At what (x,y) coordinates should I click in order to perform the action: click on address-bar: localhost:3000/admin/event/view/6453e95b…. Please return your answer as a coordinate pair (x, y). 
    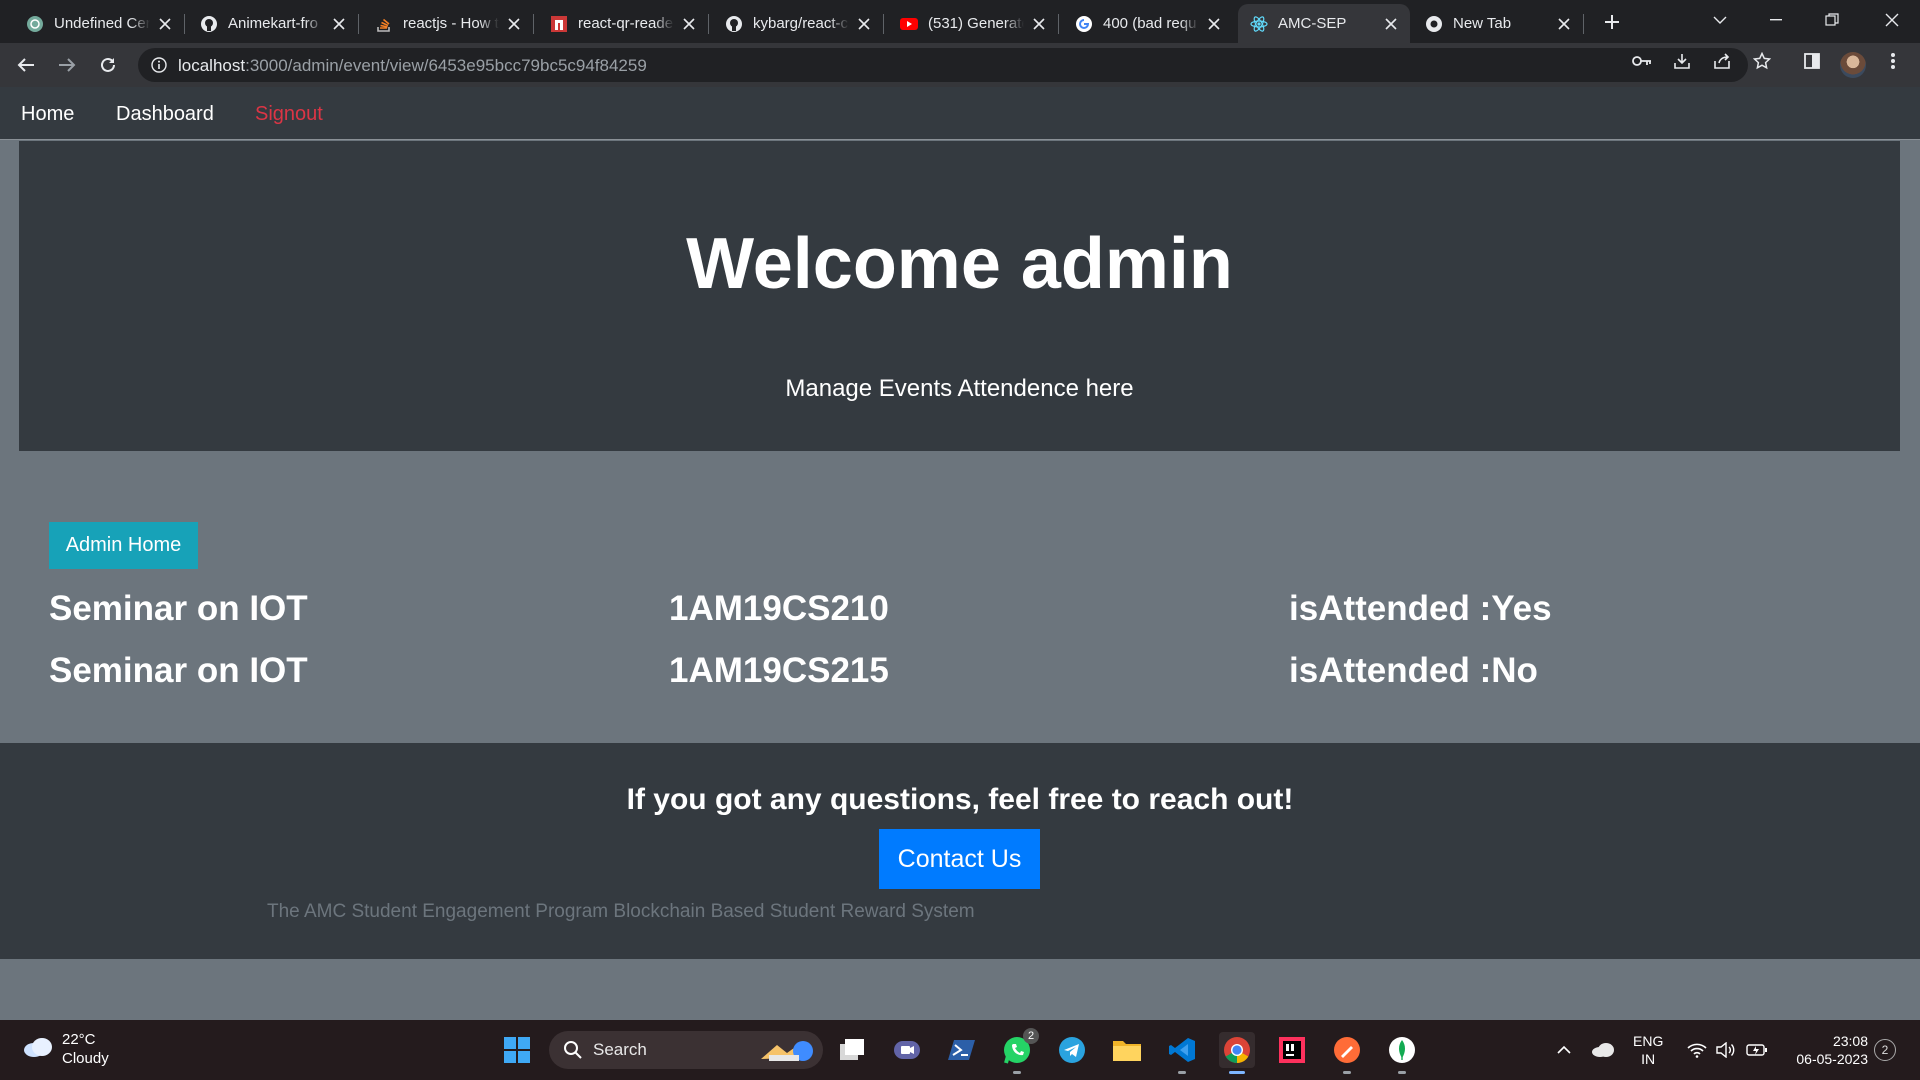
    Looking at the image, I should click on (943, 65).